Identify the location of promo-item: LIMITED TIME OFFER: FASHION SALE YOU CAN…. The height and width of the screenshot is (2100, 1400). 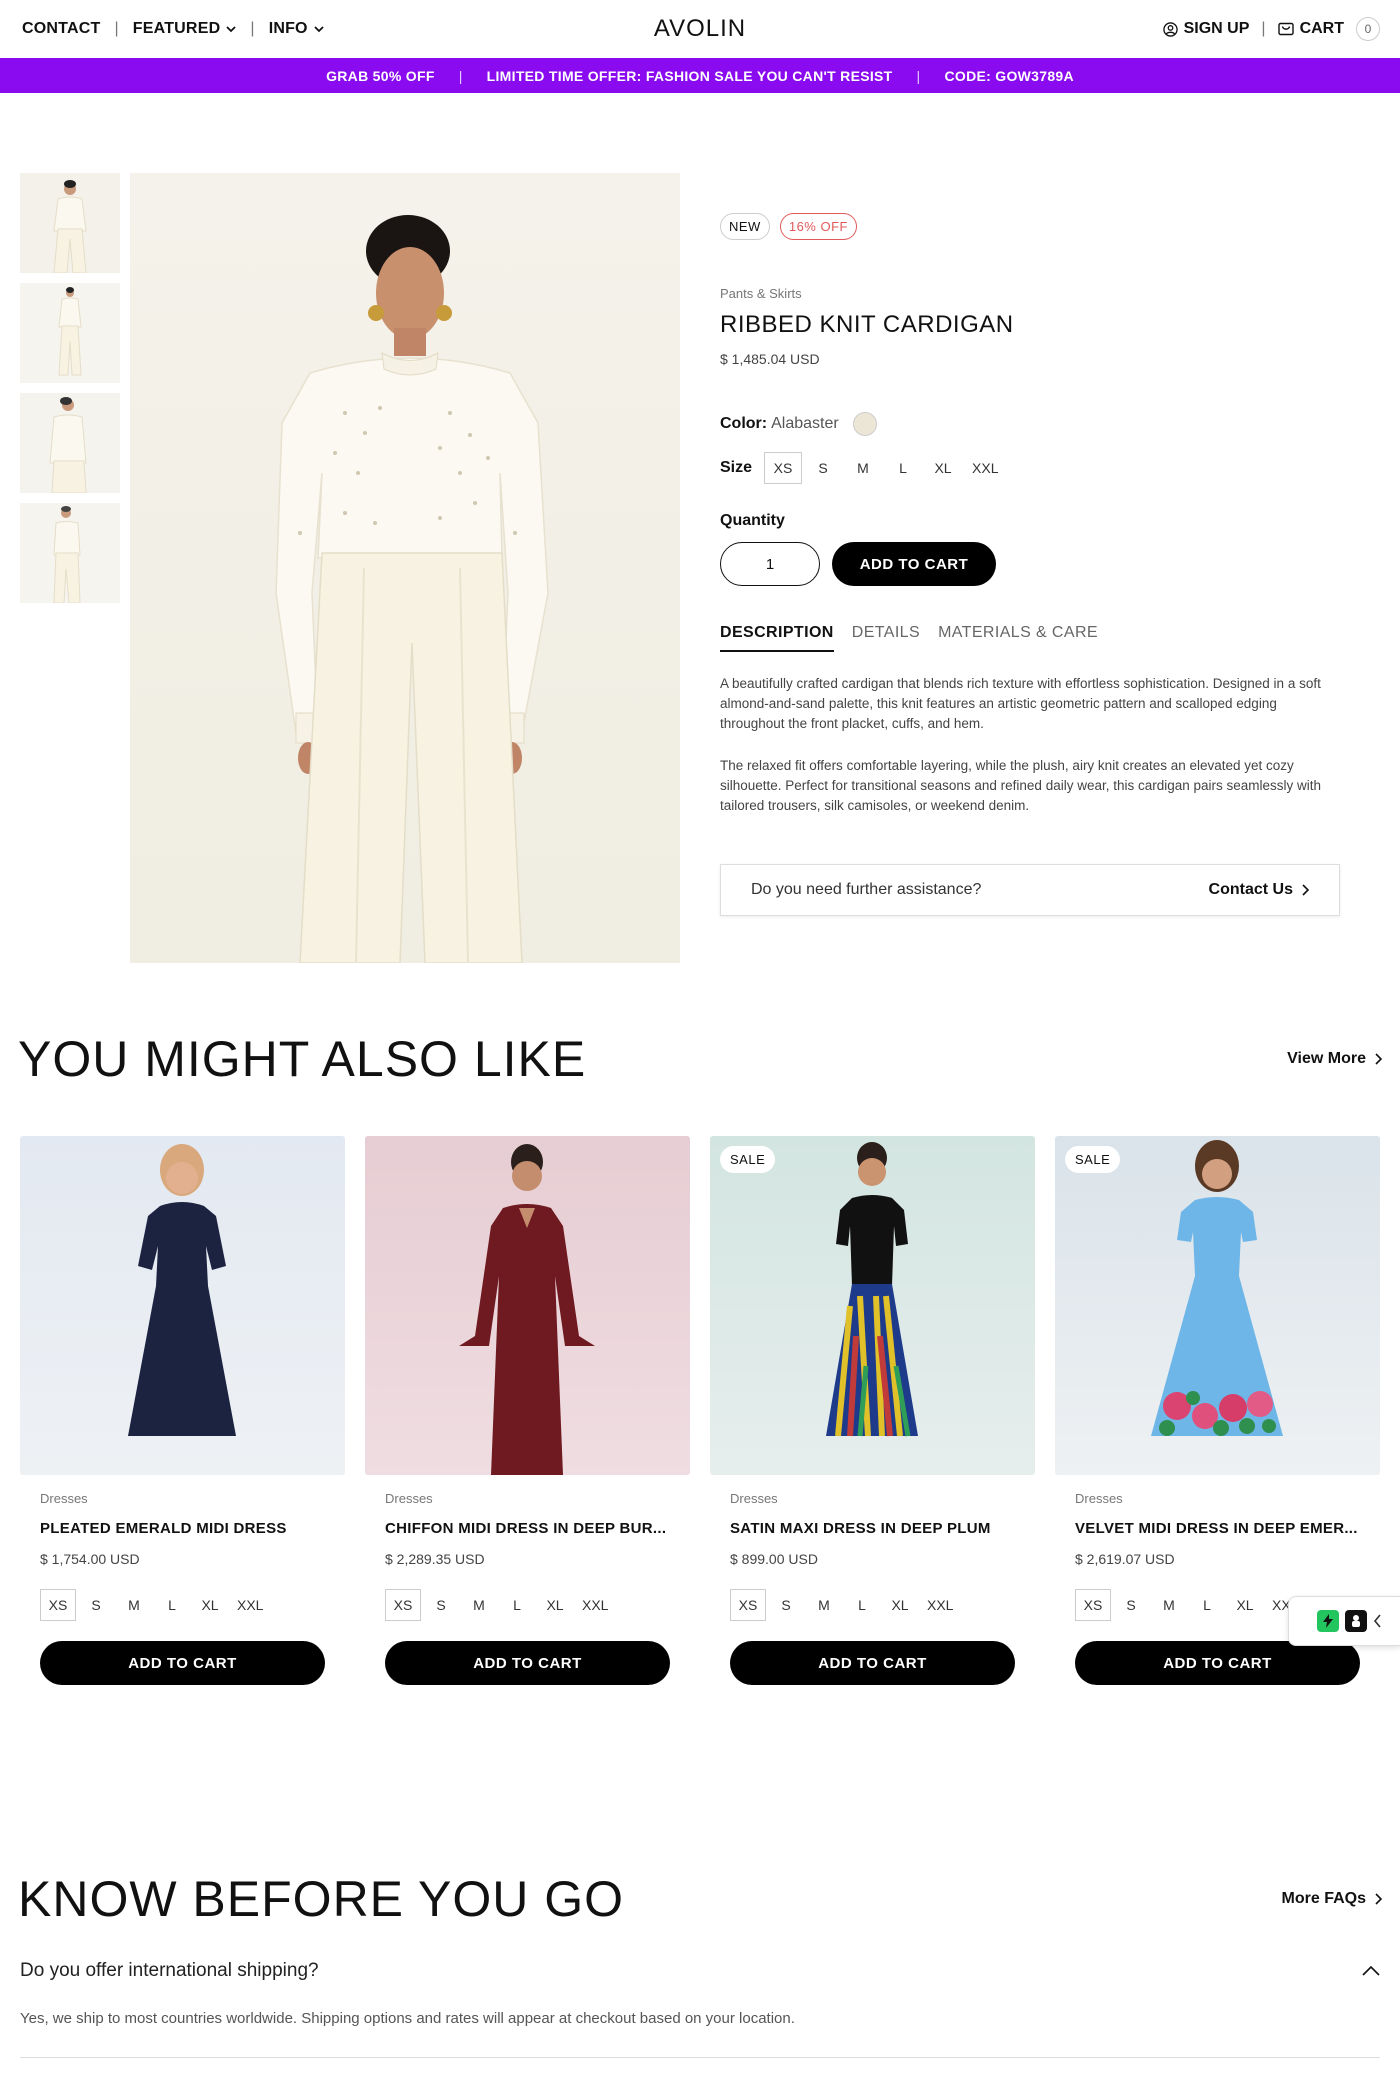
(689, 75).